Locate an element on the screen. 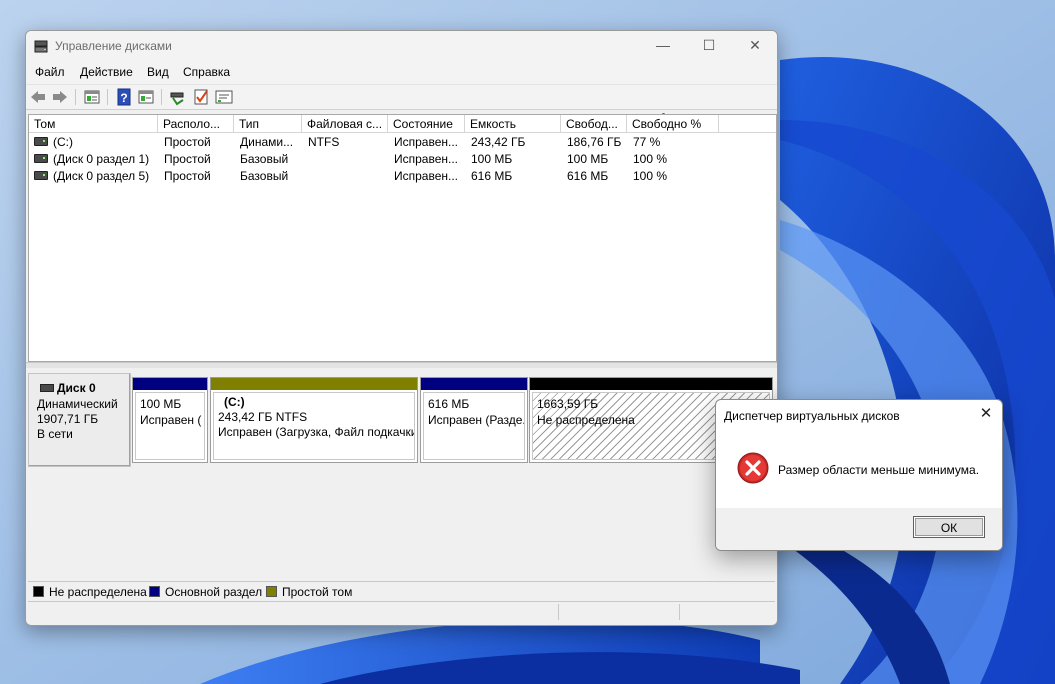 This screenshot has width=1055, height=684. status-segment is located at coordinates (619, 612).